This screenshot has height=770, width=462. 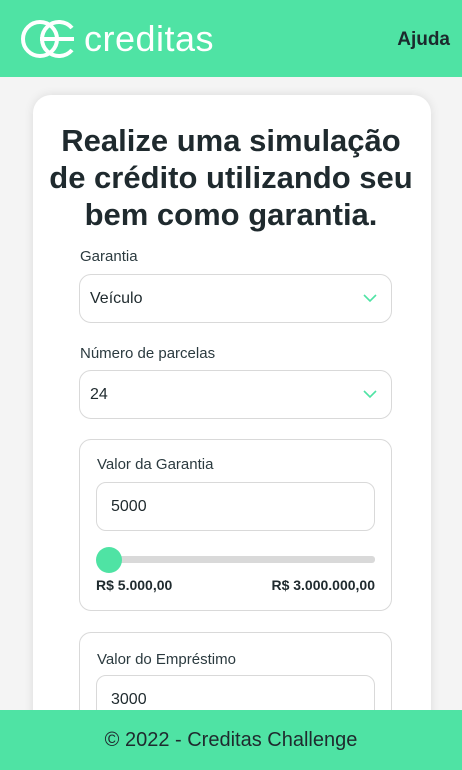 I want to click on guarantee-min-label: R$ 5.000,00, so click(x=134, y=585).